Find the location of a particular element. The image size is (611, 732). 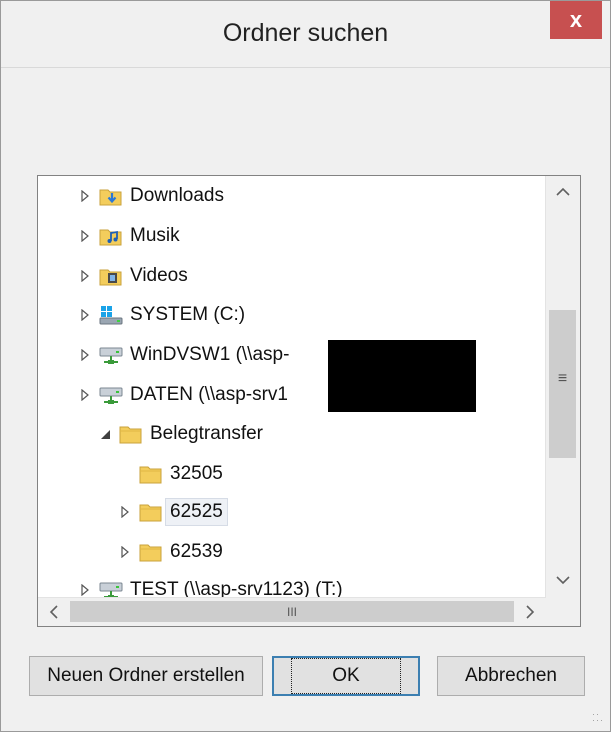

horizontal-scrollbar: III is located at coordinates (292, 611).